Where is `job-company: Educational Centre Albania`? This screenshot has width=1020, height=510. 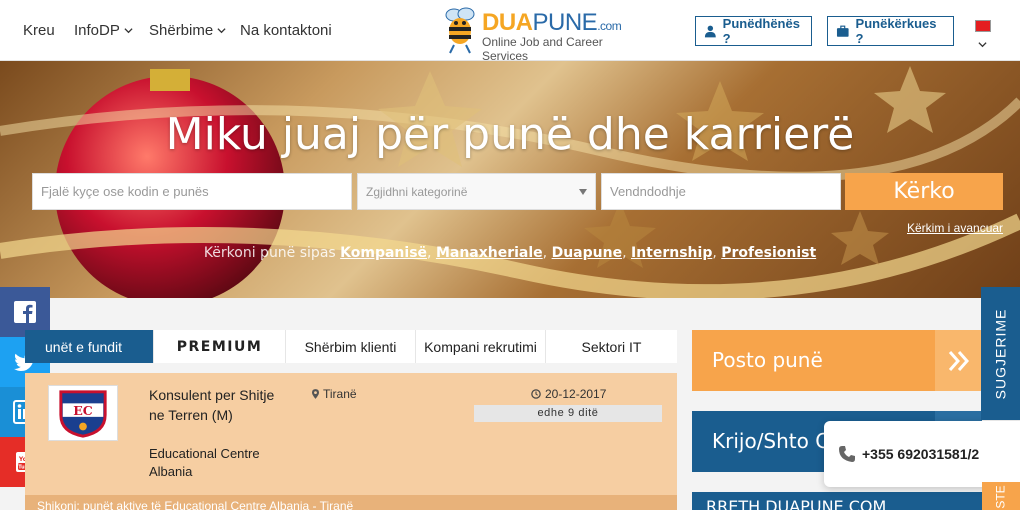 job-company: Educational Centre Albania is located at coordinates (219, 463).